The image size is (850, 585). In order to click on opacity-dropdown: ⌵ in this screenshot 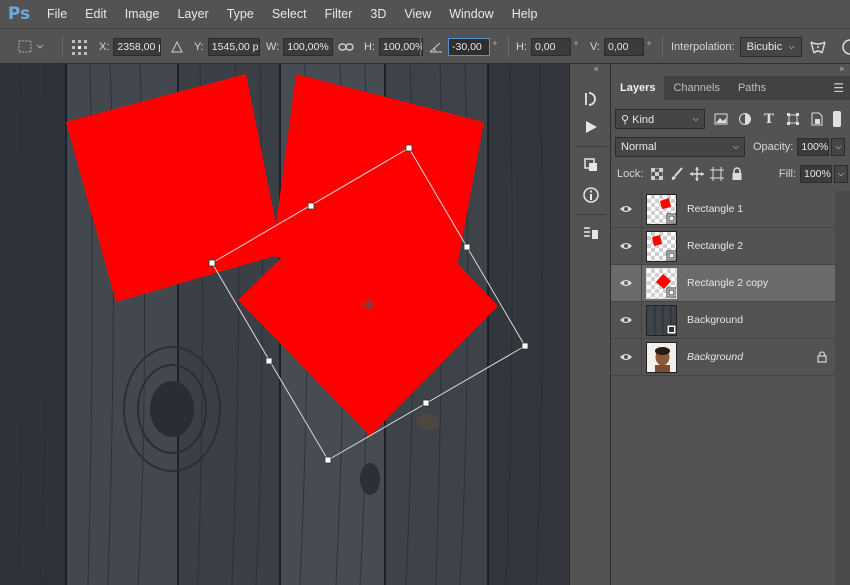, I will do `click(838, 147)`.